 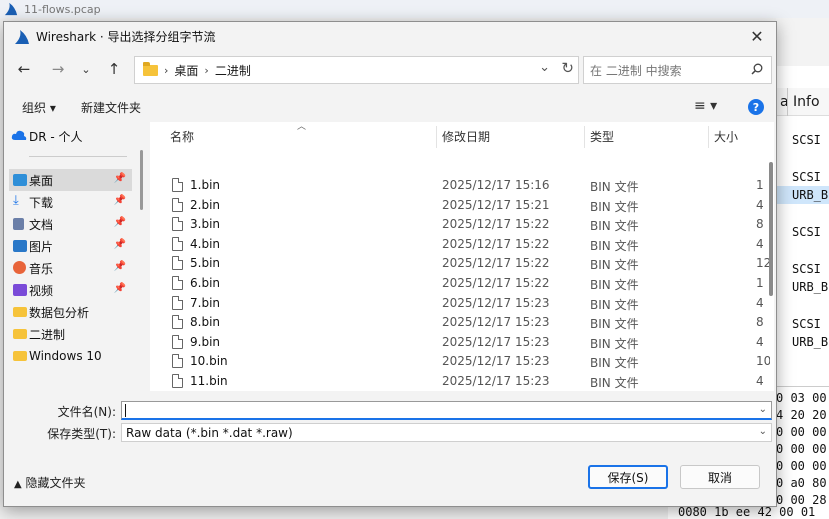 I want to click on sidebar-item-desktop: 桌面 📌, so click(x=70, y=180).